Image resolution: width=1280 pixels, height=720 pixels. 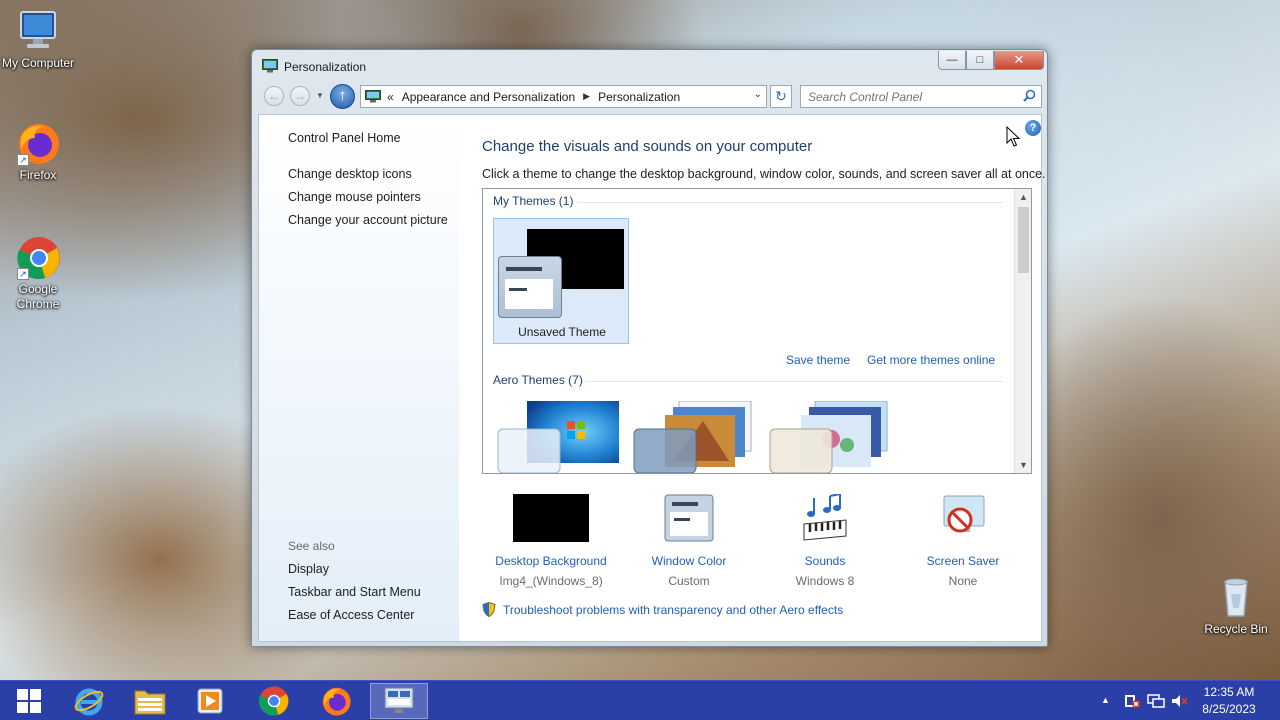 I want to click on link-change-account-picture: Change your account picture, so click(x=368, y=220).